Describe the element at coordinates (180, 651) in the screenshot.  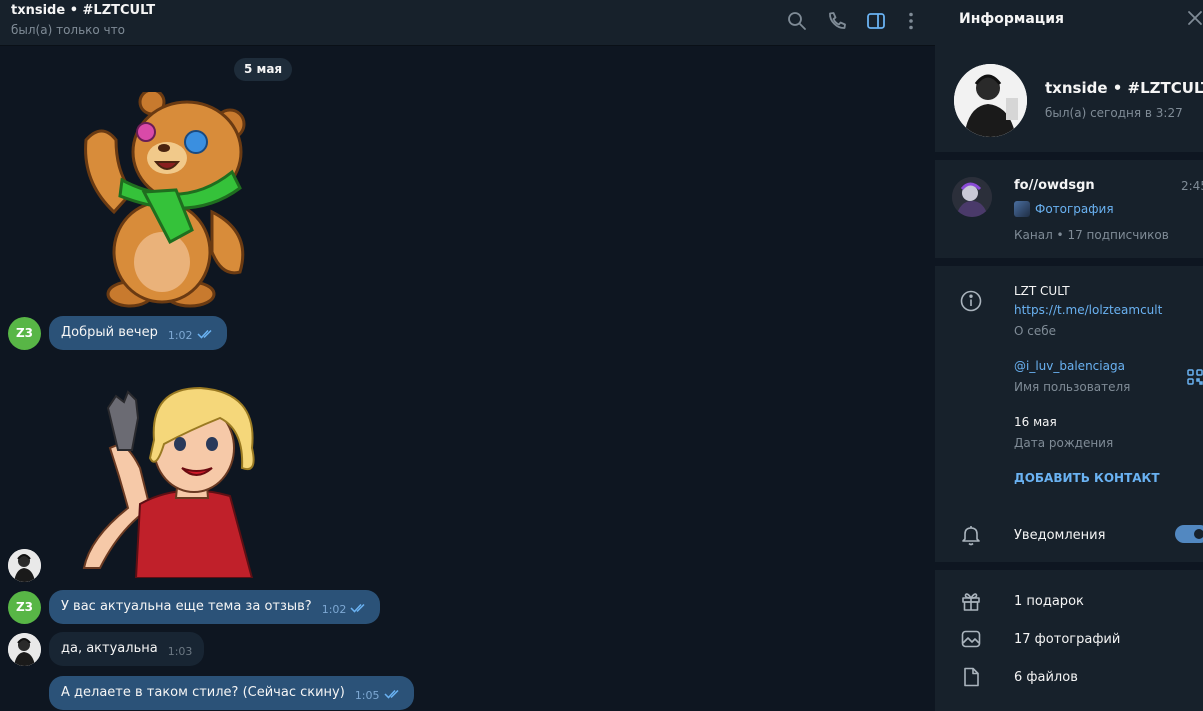
I see `message-time: 1:03` at that location.